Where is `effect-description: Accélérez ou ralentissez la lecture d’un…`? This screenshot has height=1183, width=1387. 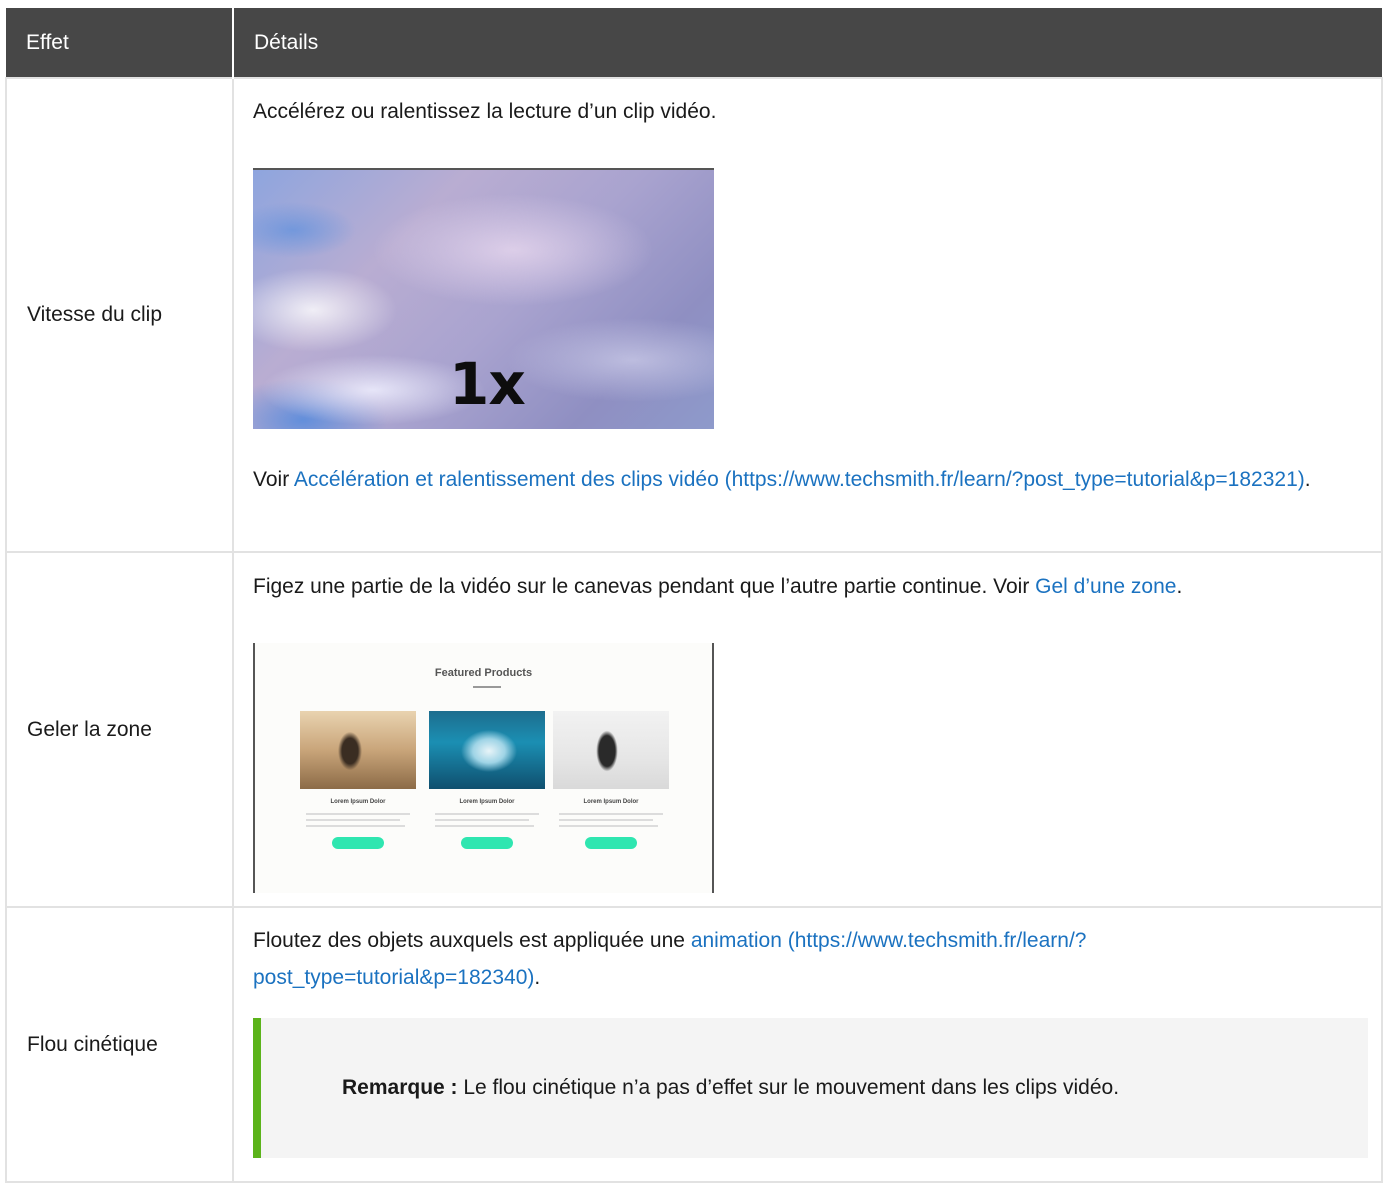
effect-description: Accélérez ou ralentissez la lecture d’un… is located at coordinates (485, 111).